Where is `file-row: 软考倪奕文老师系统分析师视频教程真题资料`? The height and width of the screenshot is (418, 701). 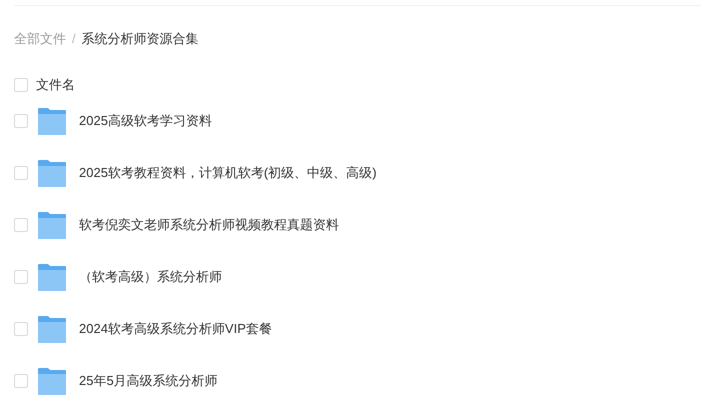 file-row: 软考倪奕文老师系统分析师视频教程真题资料 is located at coordinates (350, 225).